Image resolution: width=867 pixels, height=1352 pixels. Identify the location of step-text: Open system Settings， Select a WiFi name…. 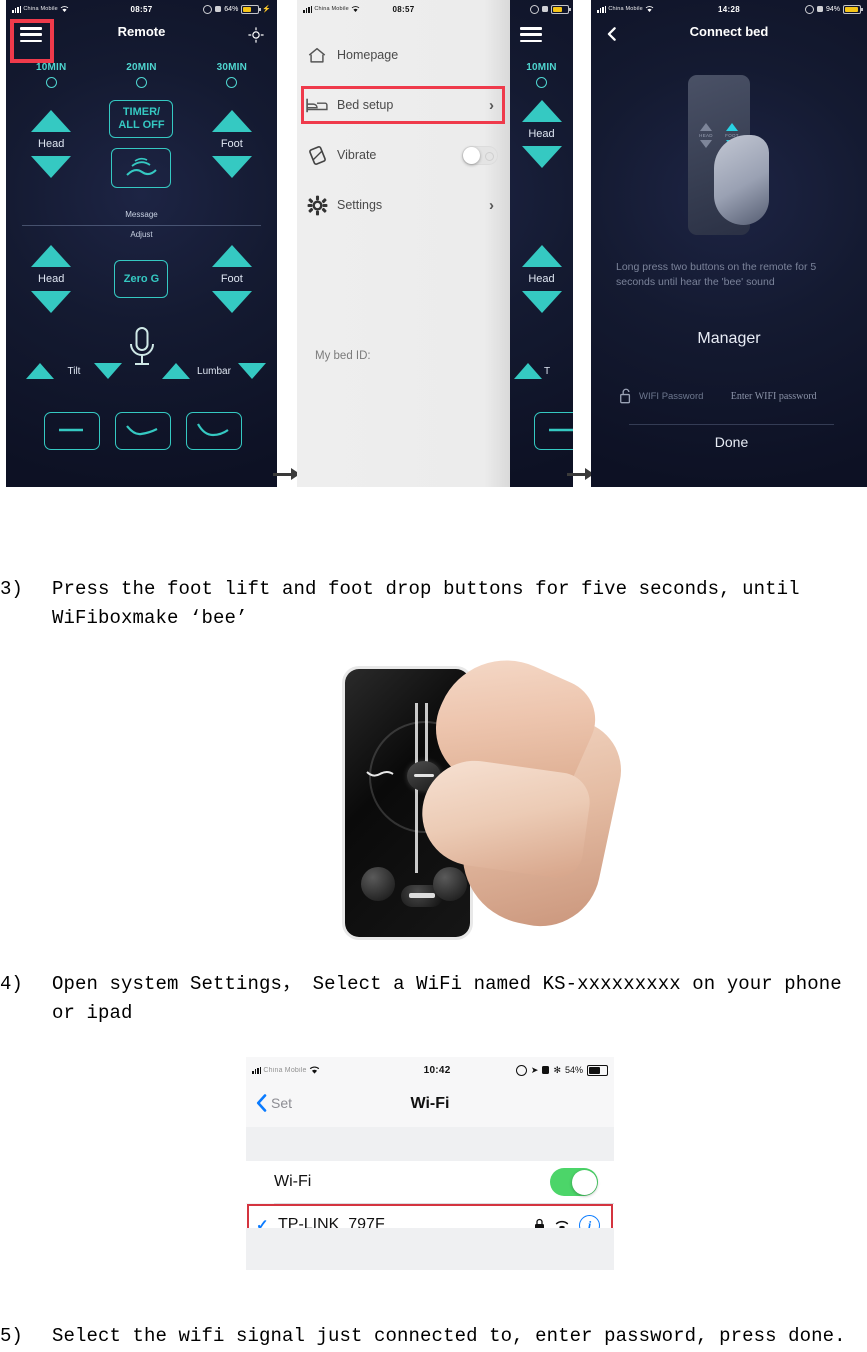
(447, 999).